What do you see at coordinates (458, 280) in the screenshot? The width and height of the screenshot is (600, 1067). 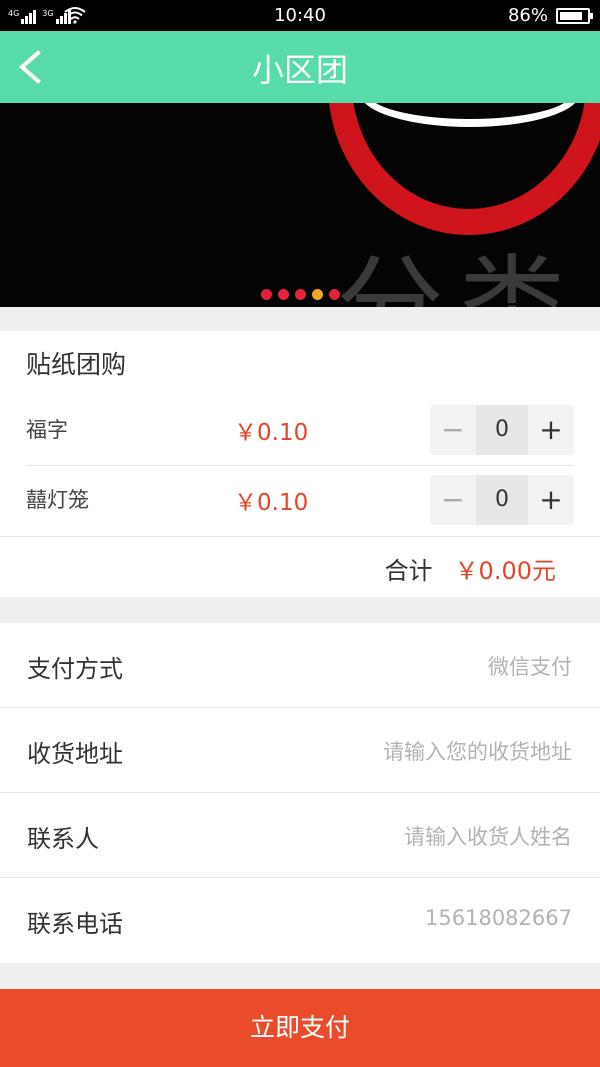 I see `banner-text: 分类` at bounding box center [458, 280].